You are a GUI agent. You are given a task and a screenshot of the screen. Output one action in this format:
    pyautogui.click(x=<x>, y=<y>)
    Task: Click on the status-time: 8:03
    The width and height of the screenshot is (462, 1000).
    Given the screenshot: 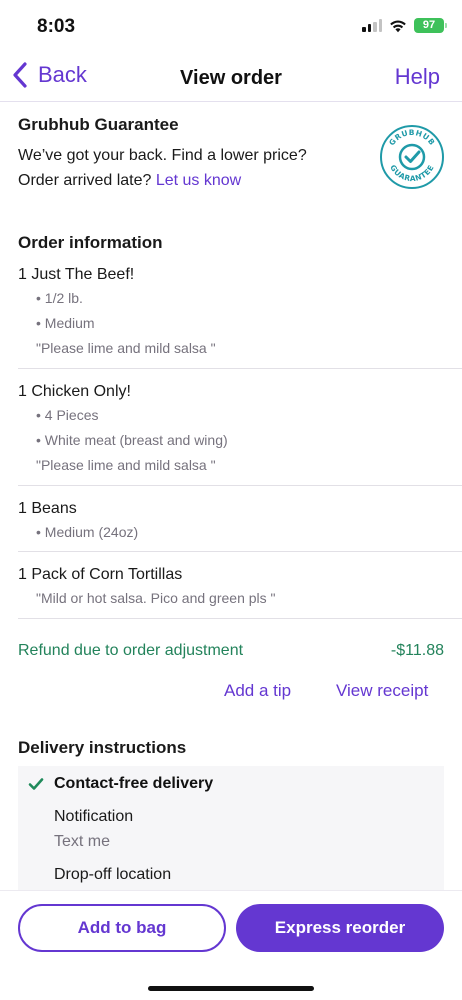 What is the action you would take?
    pyautogui.click(x=56, y=26)
    